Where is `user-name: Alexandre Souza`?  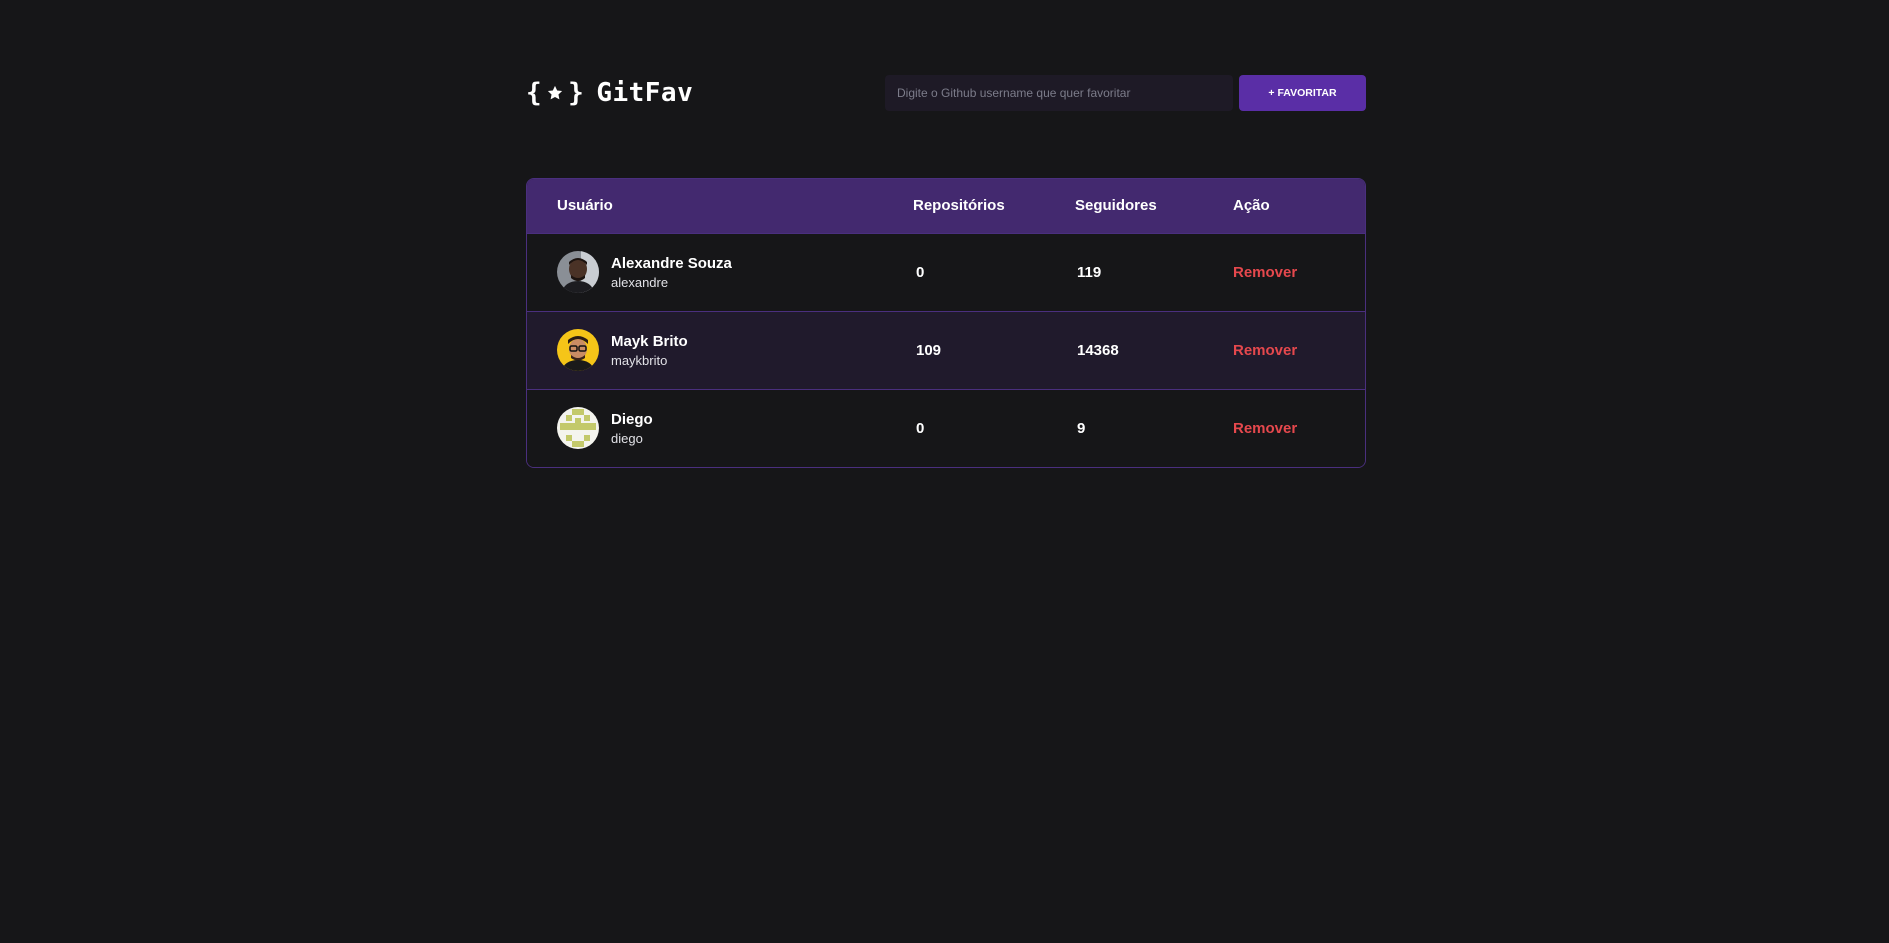
user-name: Alexandre Souza is located at coordinates (671, 263).